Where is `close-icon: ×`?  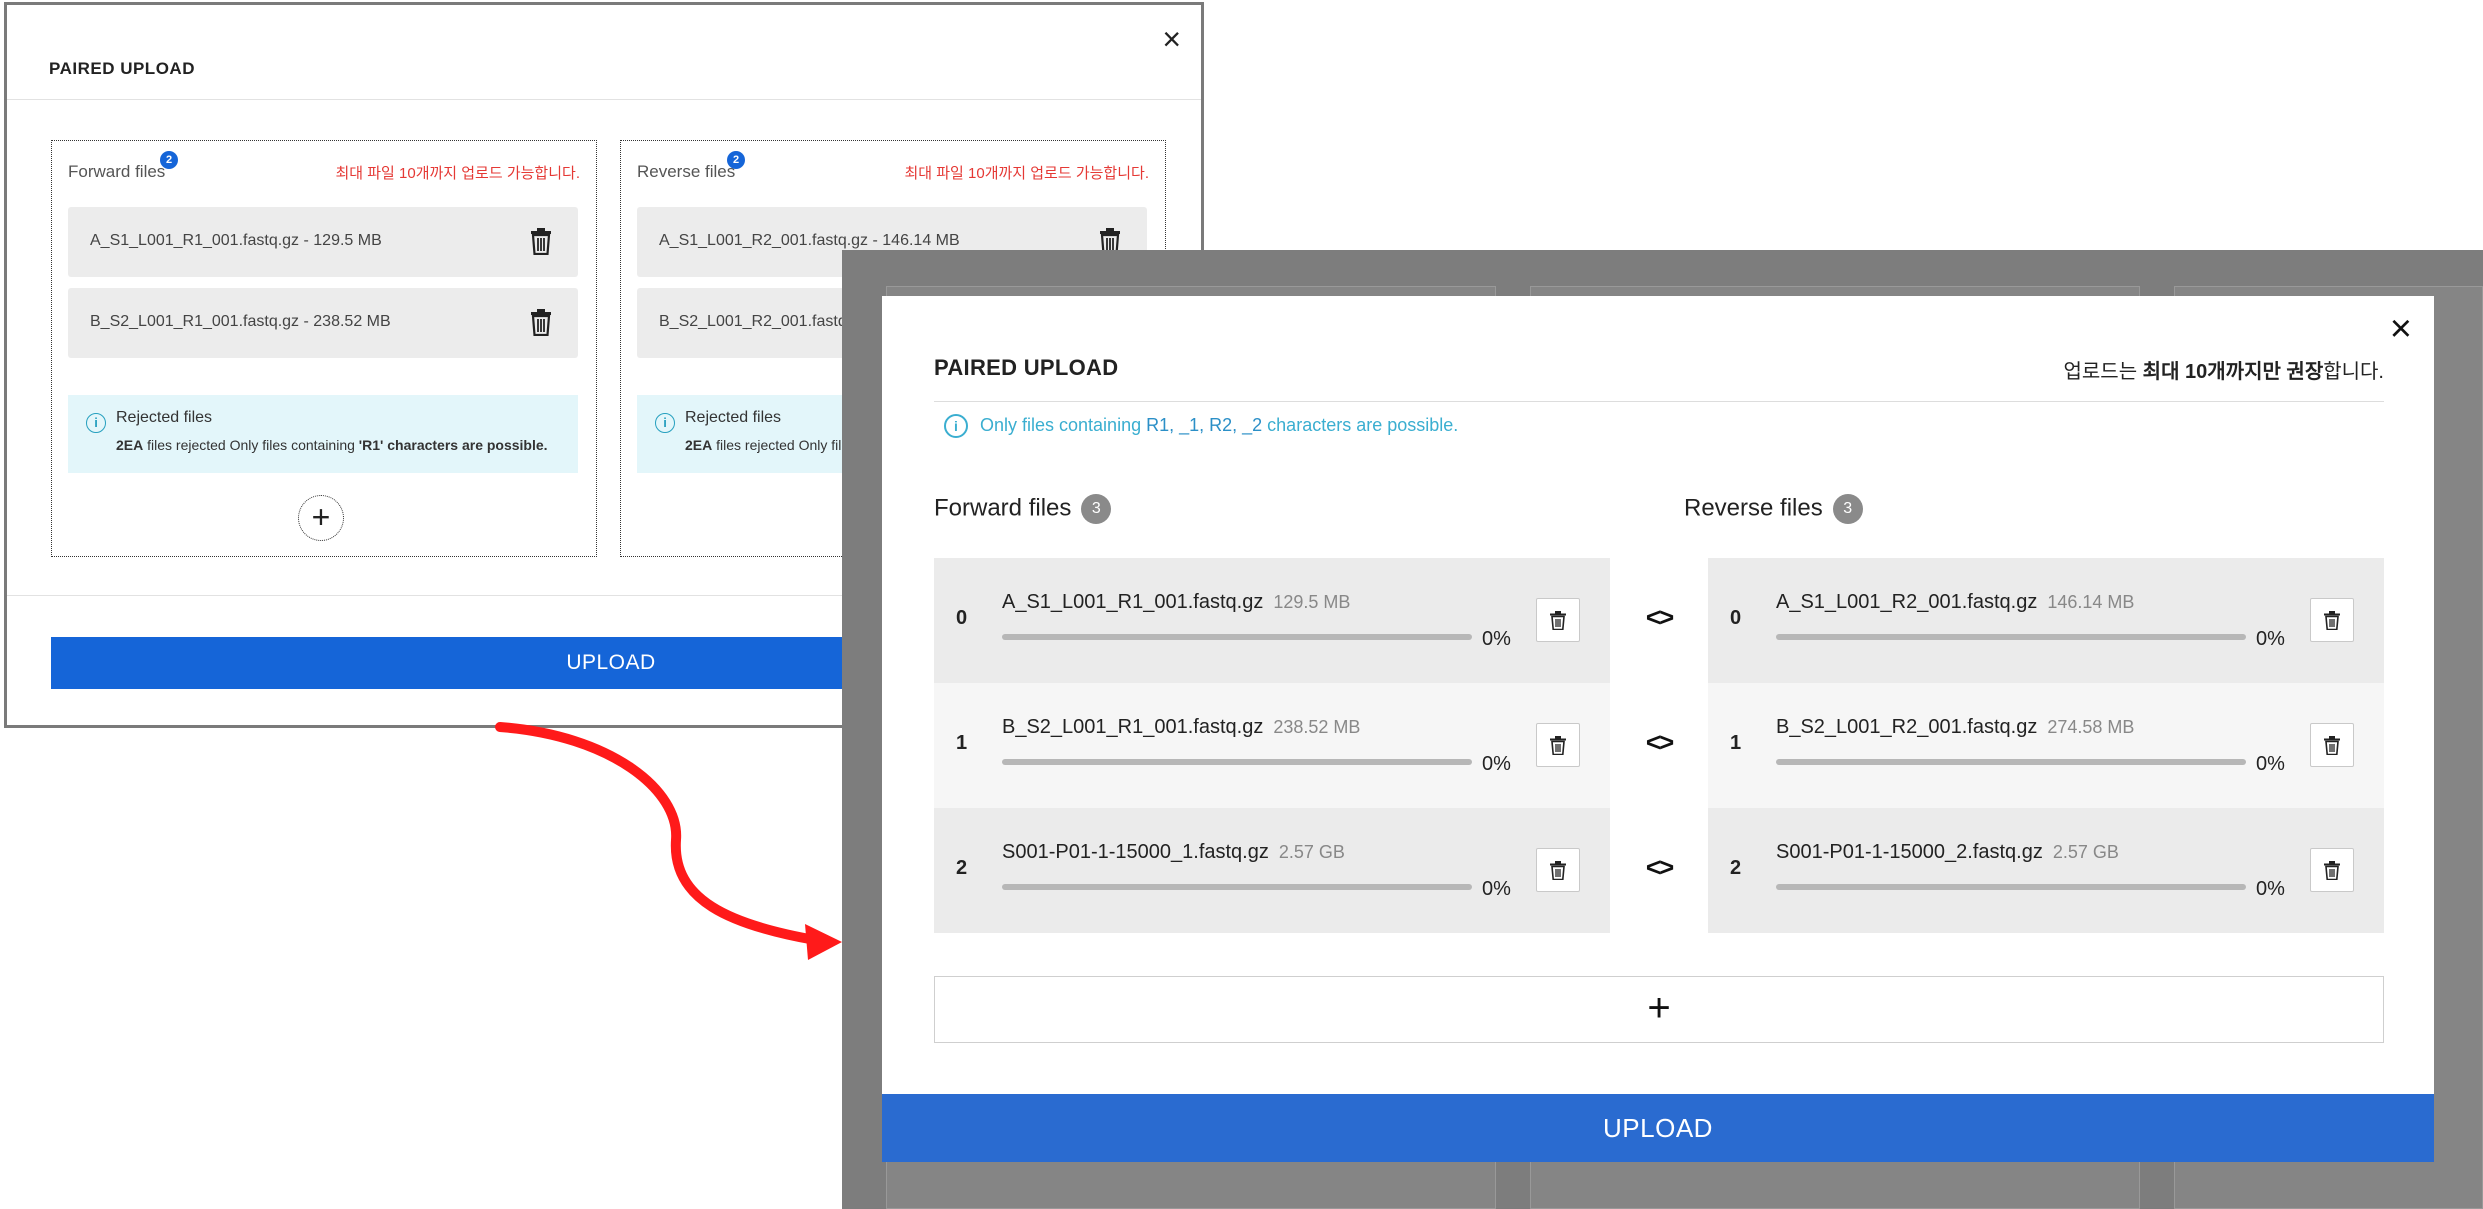
close-icon: × is located at coordinates (2401, 329).